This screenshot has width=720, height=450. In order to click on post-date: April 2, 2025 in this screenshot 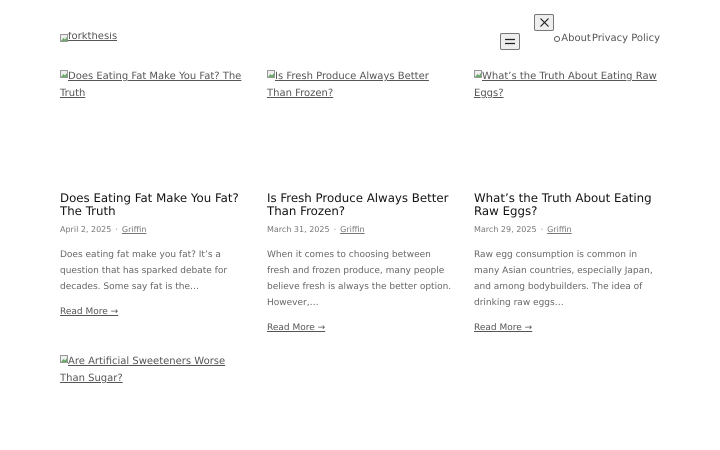, I will do `click(86, 229)`.